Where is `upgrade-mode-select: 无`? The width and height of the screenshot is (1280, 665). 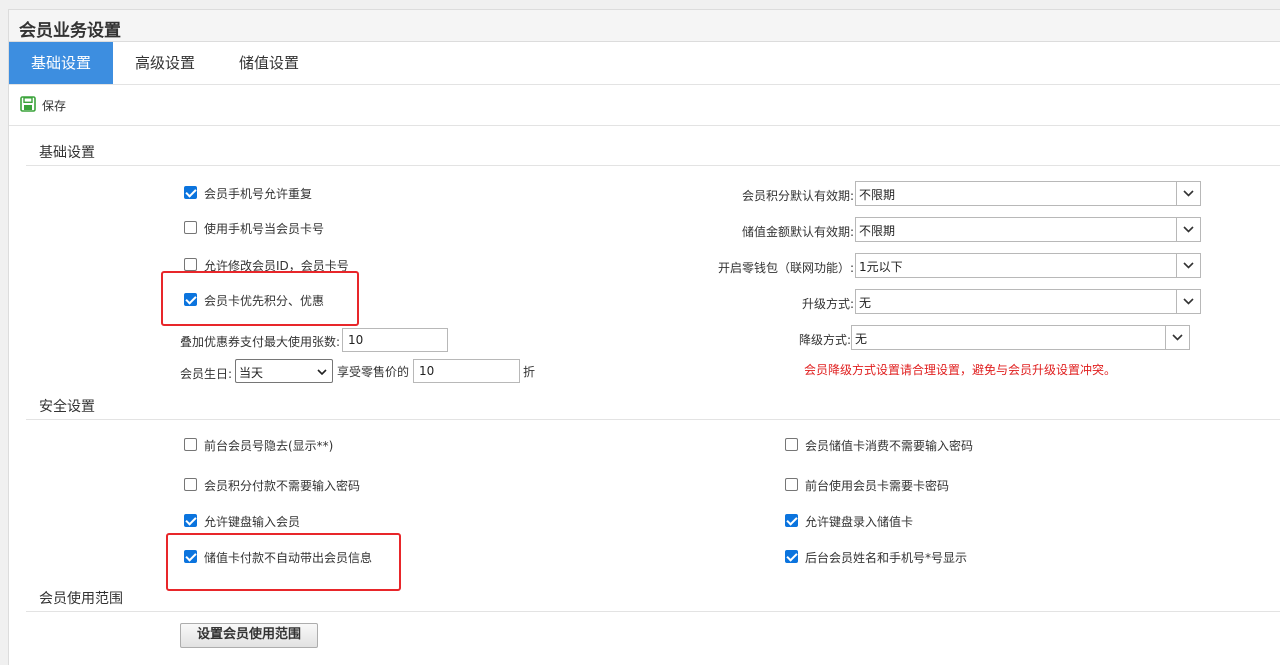 upgrade-mode-select: 无 is located at coordinates (1028, 301).